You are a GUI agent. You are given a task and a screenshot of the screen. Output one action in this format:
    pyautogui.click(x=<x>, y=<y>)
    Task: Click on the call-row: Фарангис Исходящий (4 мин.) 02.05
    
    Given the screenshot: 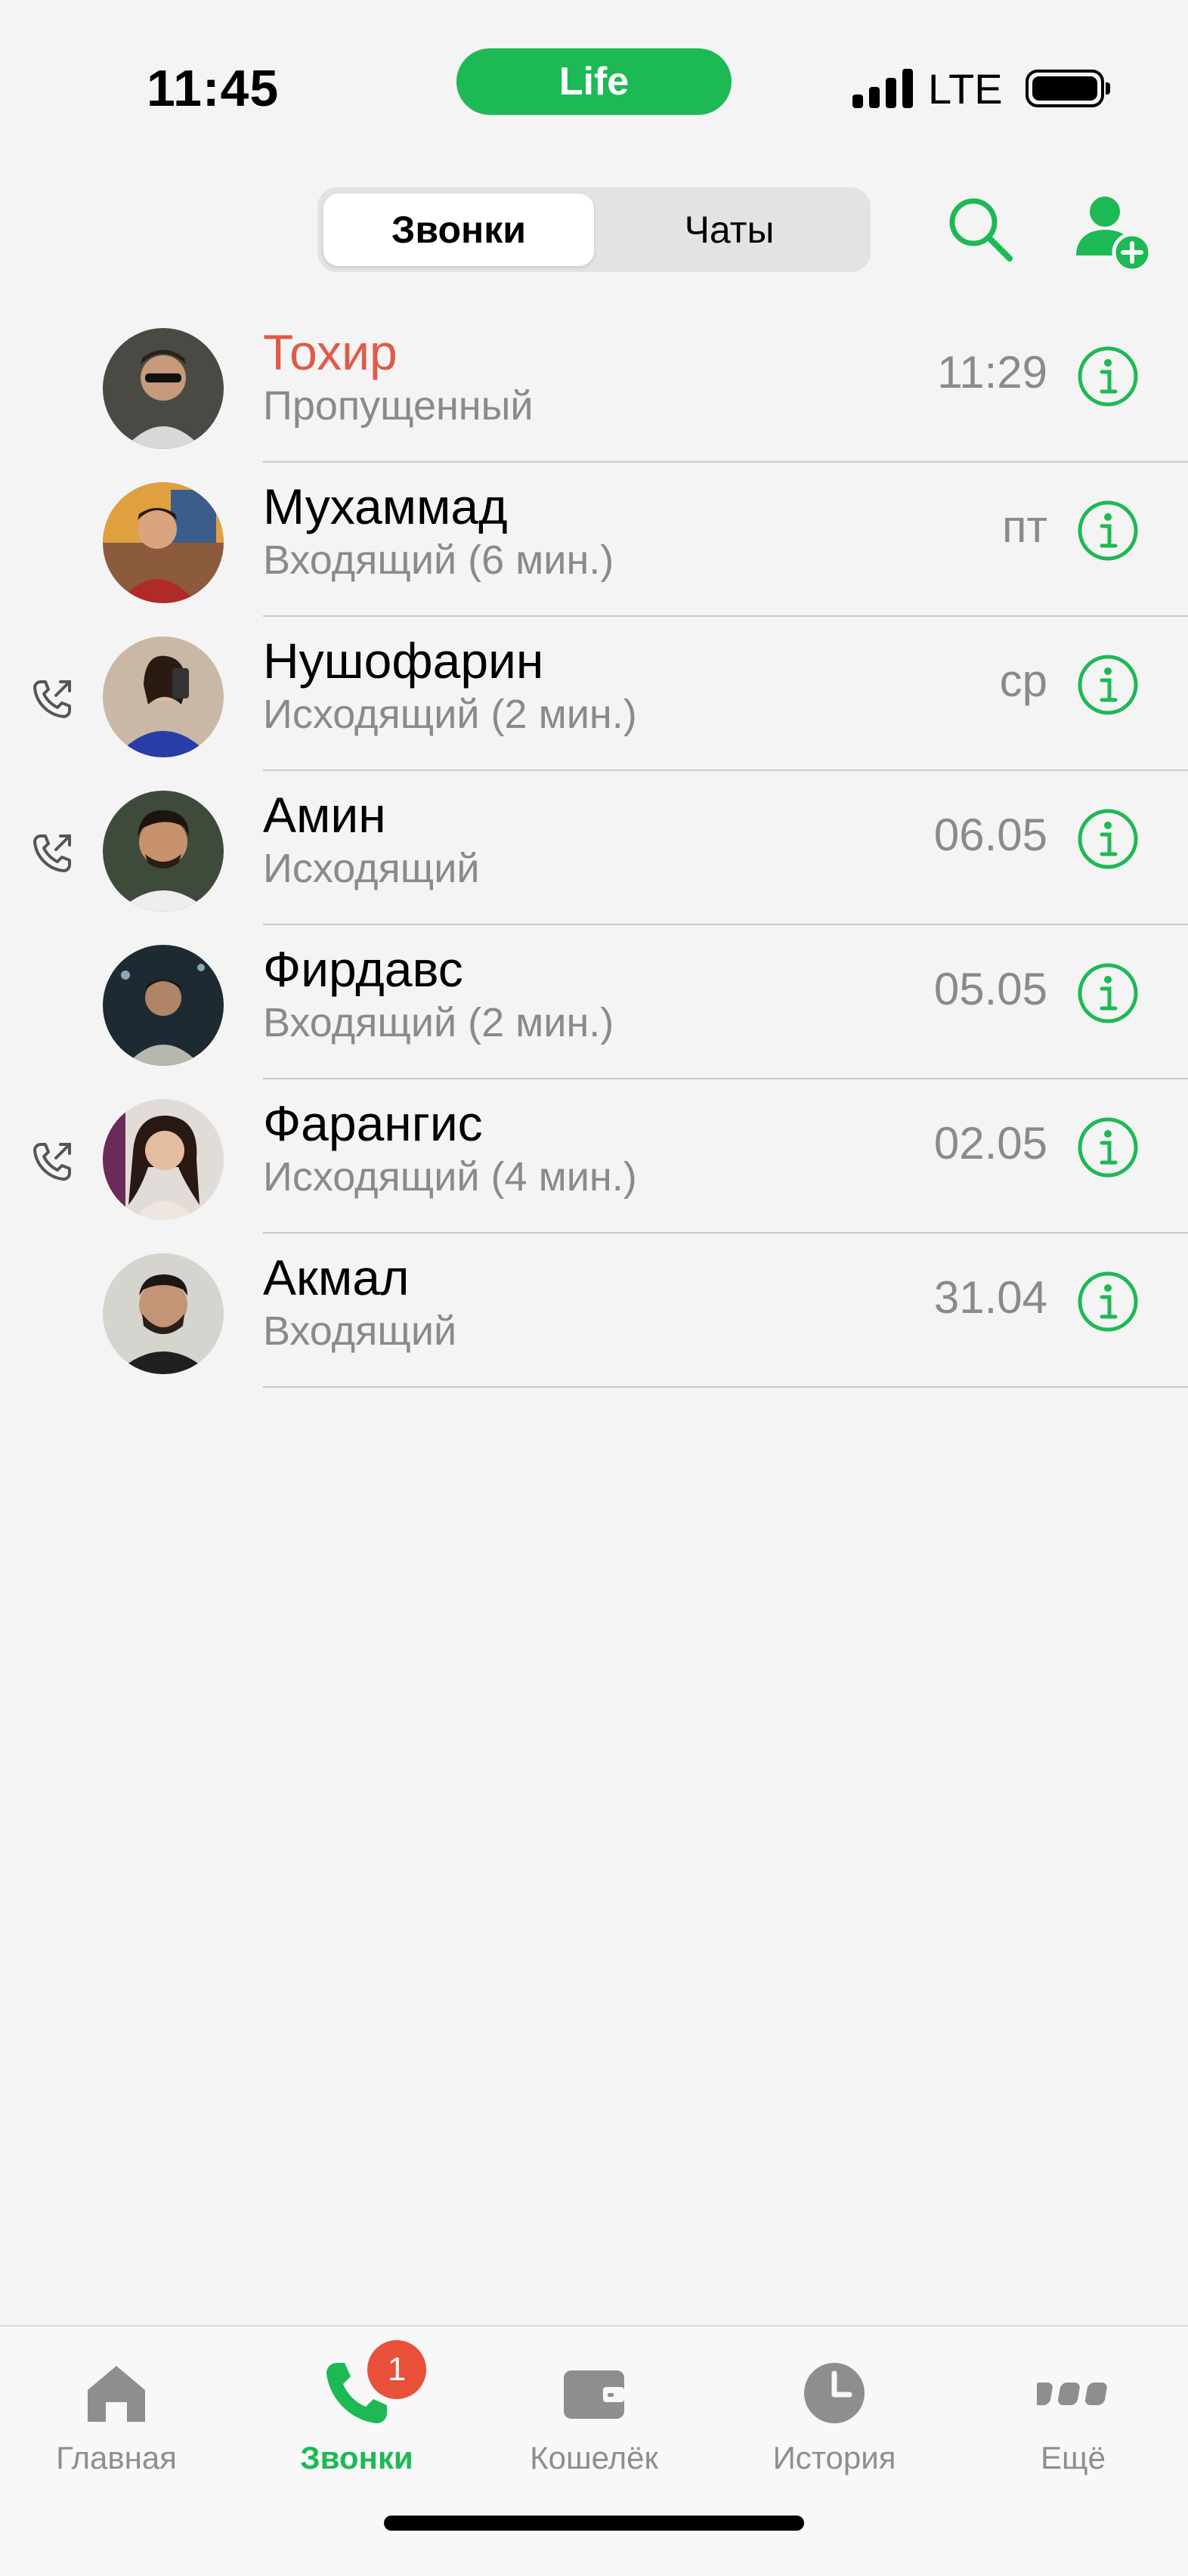 What is the action you would take?
    pyautogui.click(x=594, y=1156)
    